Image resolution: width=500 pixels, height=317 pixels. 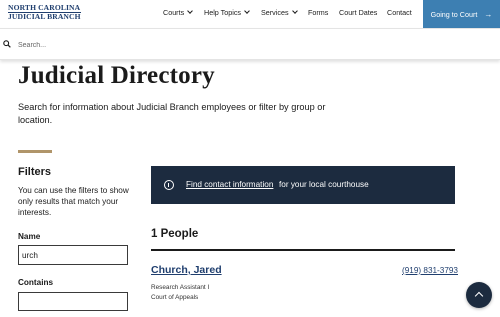 What do you see at coordinates (116, 75) in the screenshot?
I see `page-title: Judicial Directory` at bounding box center [116, 75].